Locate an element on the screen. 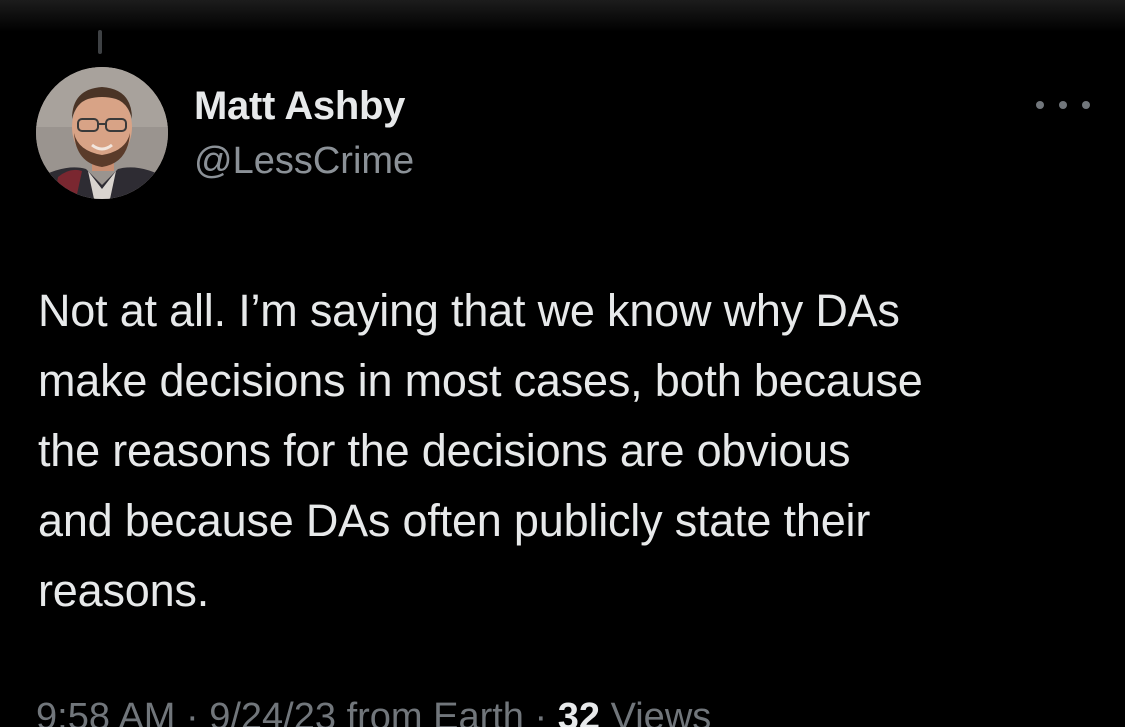  top-fade is located at coordinates (562, 16).